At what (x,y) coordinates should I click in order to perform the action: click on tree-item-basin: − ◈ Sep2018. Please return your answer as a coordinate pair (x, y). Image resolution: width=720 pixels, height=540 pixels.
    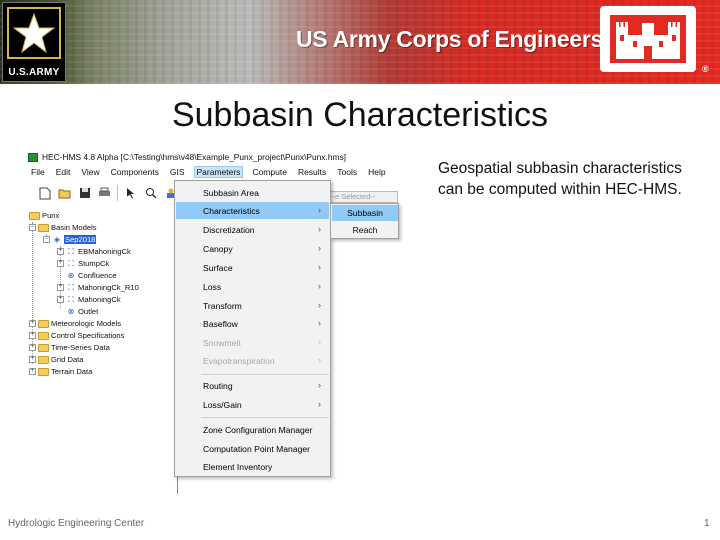
    Looking at the image, I should click on (70, 239).